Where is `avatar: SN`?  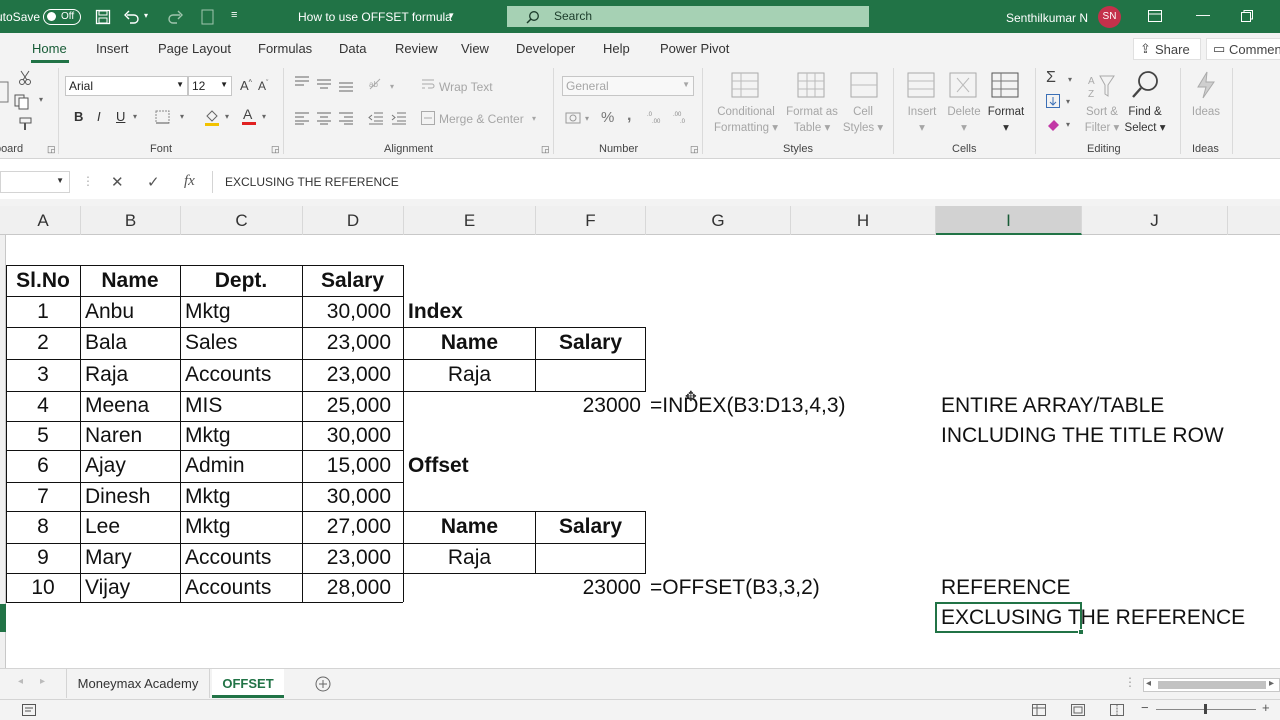
avatar: SN is located at coordinates (1109, 17).